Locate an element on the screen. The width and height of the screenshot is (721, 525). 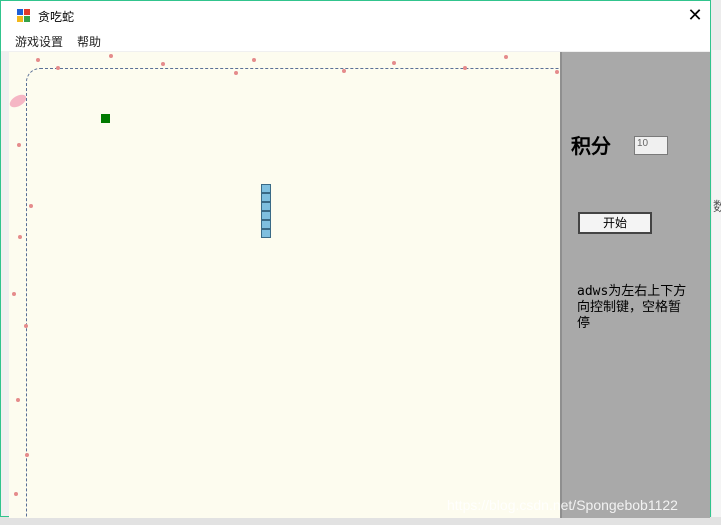
score-label: 积分 is located at coordinates (591, 146).